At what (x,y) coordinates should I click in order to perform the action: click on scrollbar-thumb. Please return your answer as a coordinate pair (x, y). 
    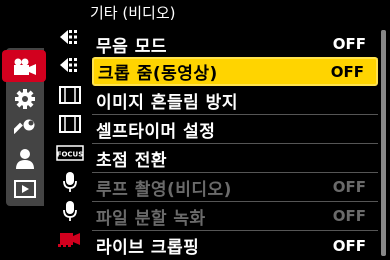
    Looking at the image, I should click on (383, 143).